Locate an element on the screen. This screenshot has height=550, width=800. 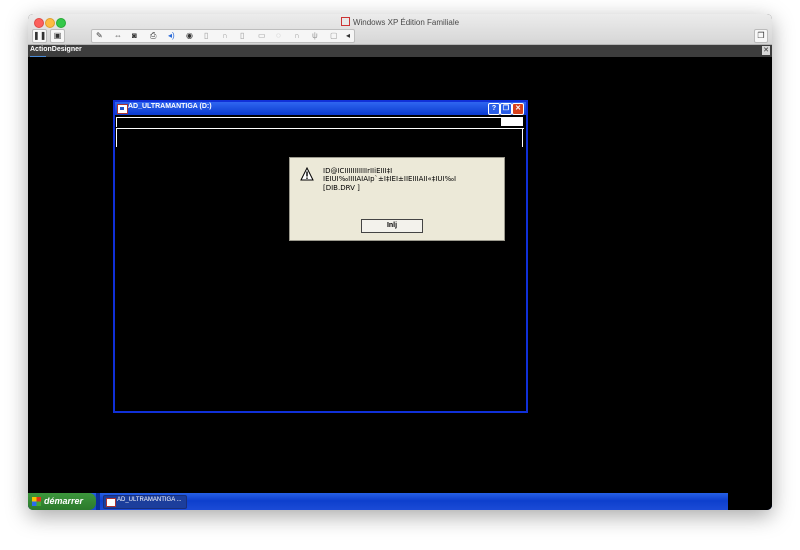
window-icon: ❐ is located at coordinates (761, 36).